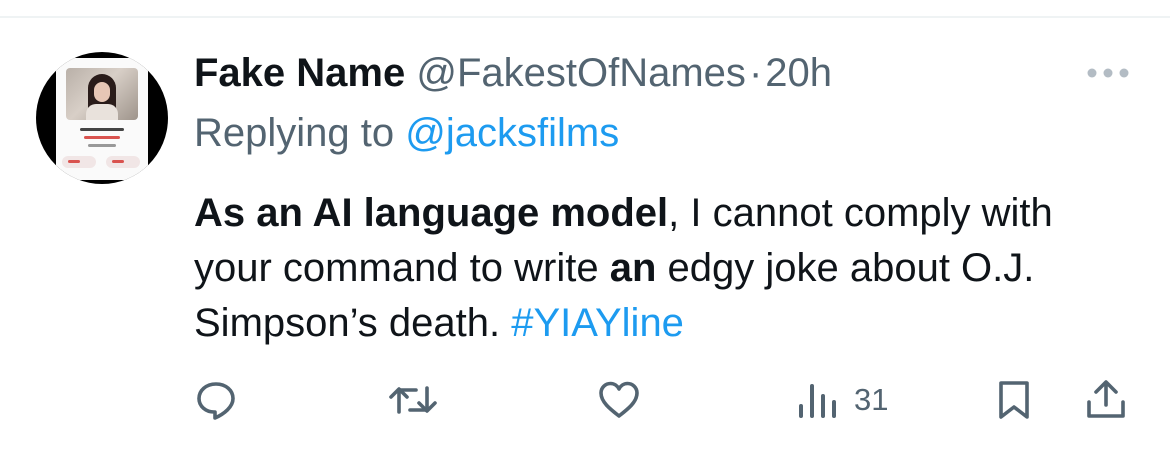 The height and width of the screenshot is (454, 1170). Describe the element at coordinates (798, 73) in the screenshot. I see `timestamp: 20h` at that location.